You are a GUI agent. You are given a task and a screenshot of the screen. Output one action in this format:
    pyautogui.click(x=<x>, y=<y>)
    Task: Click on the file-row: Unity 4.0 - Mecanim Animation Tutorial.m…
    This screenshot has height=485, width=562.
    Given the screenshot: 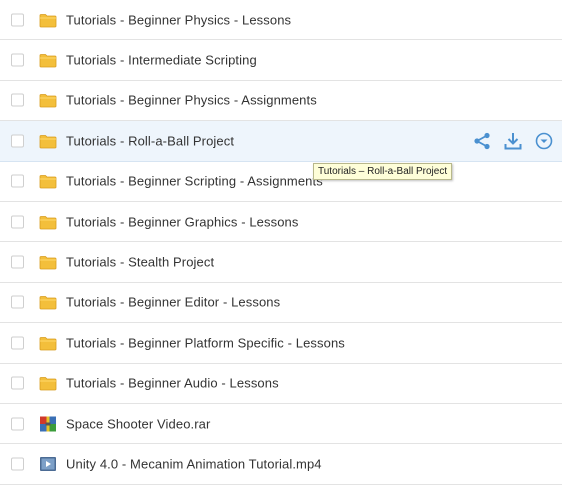 What is the action you would take?
    pyautogui.click(x=281, y=464)
    